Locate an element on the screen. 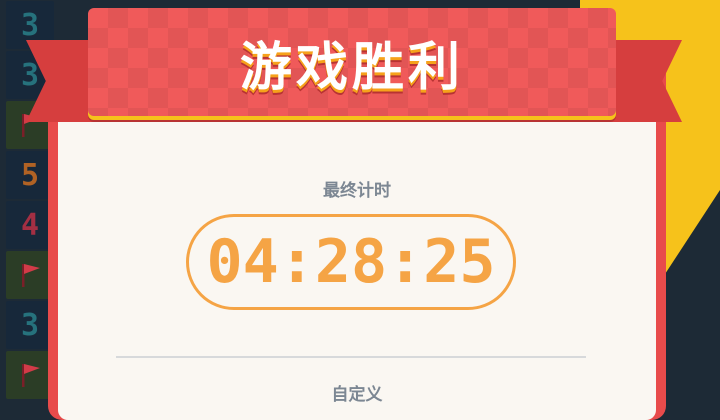 This screenshot has width=720, height=420. board-cell-number: 5 is located at coordinates (30, 175).